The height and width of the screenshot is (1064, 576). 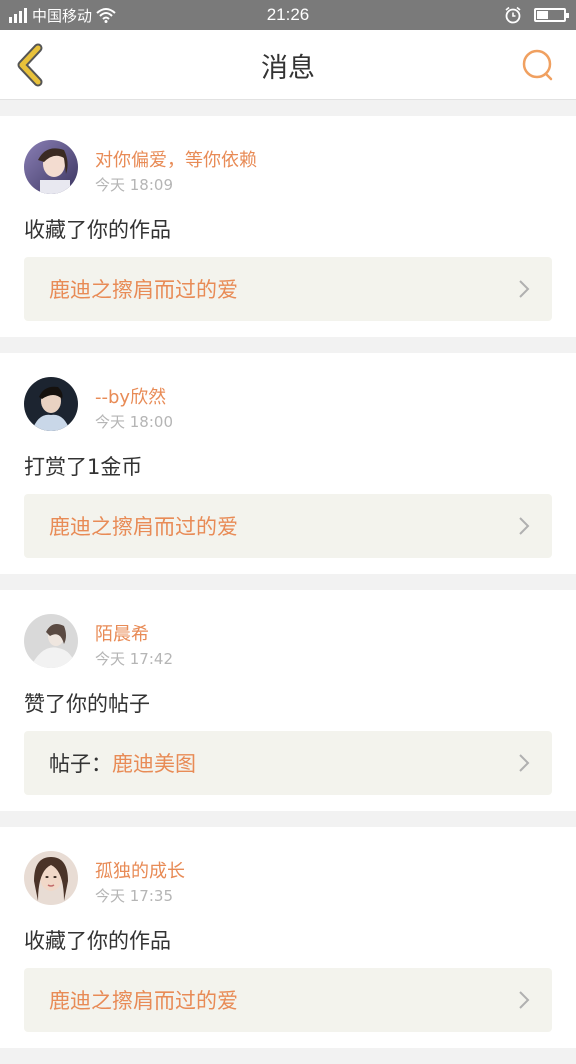 I want to click on user-name: 孤独的成长, so click(x=140, y=870).